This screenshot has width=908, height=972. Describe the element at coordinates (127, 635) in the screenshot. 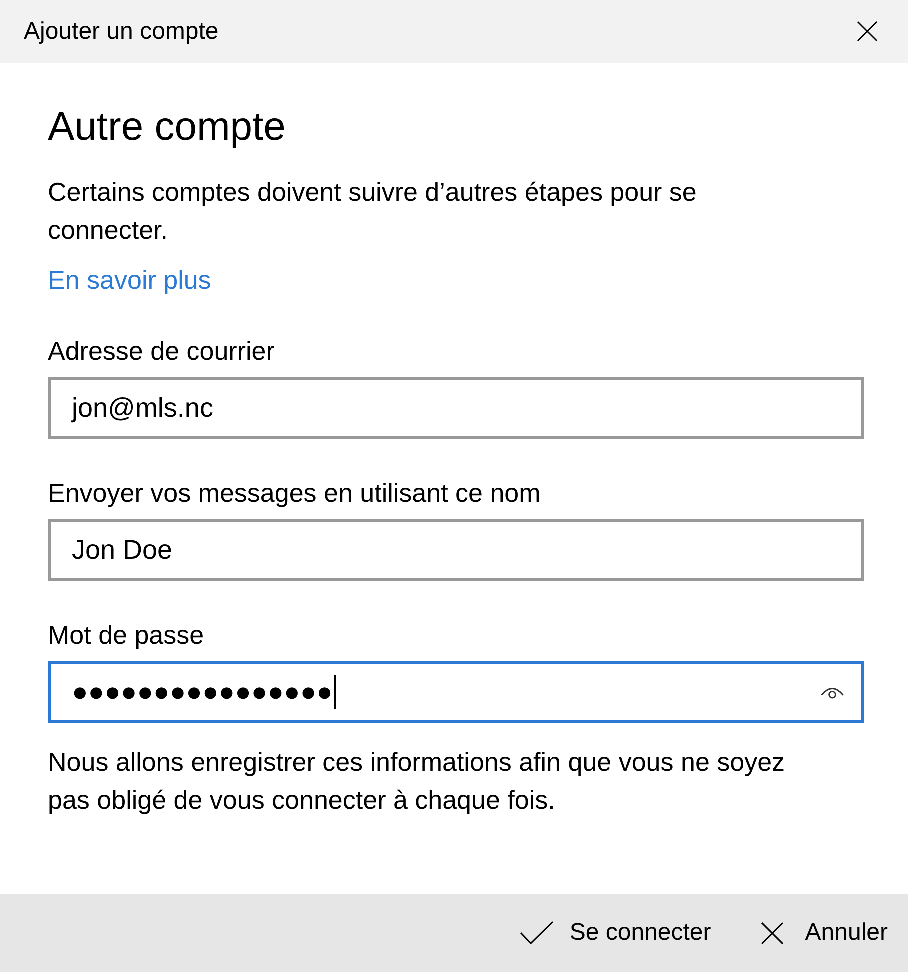

I see `field-label: Mot de passe` at that location.